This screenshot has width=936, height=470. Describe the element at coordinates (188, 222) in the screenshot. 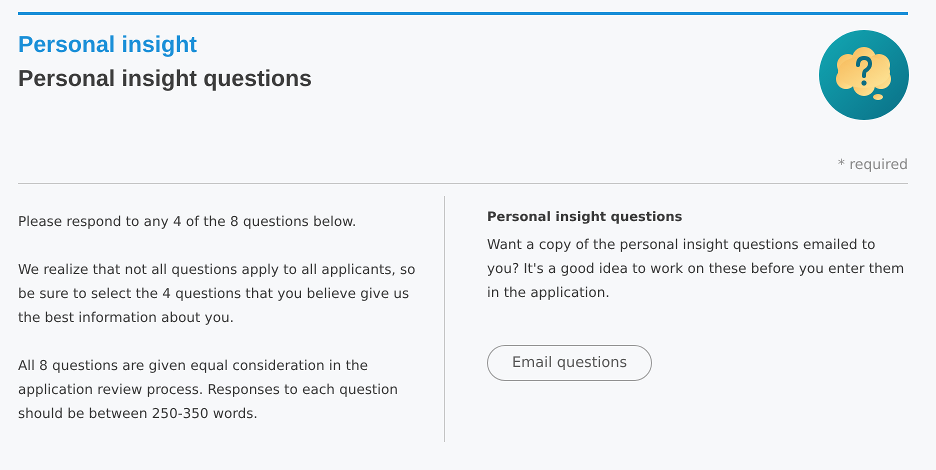

I see `instruction-paragraph: Please respond to any 4 of the 8 questions below.` at that location.